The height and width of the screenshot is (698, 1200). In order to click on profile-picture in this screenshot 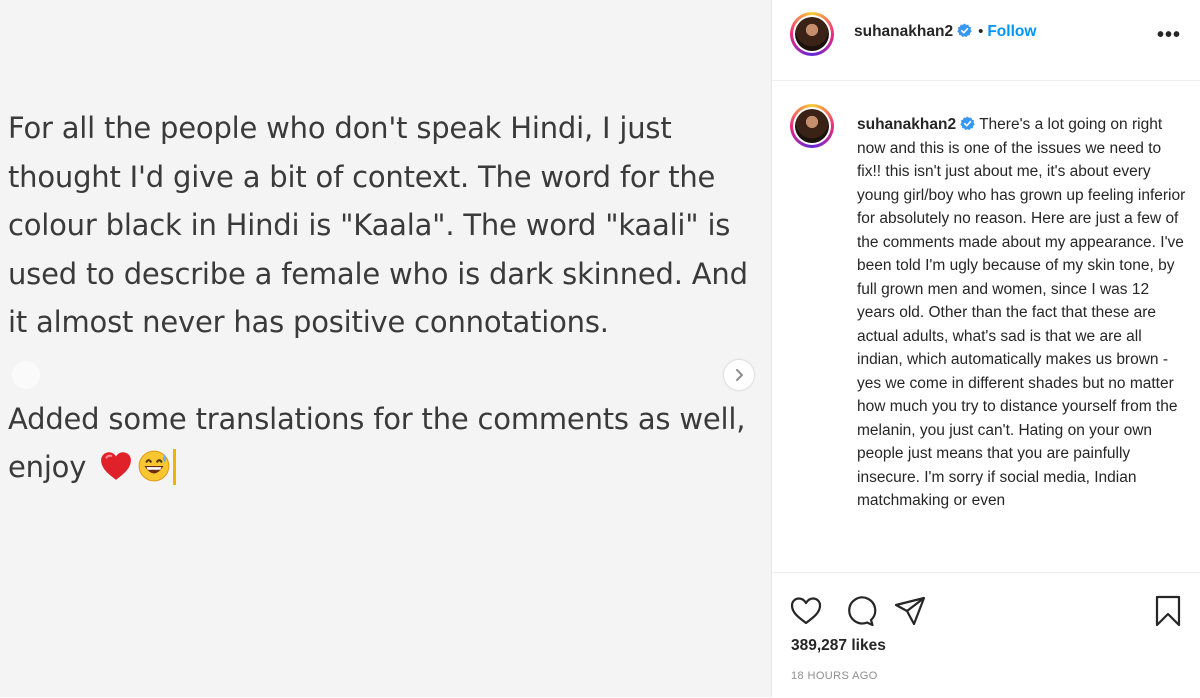, I will do `click(812, 34)`.